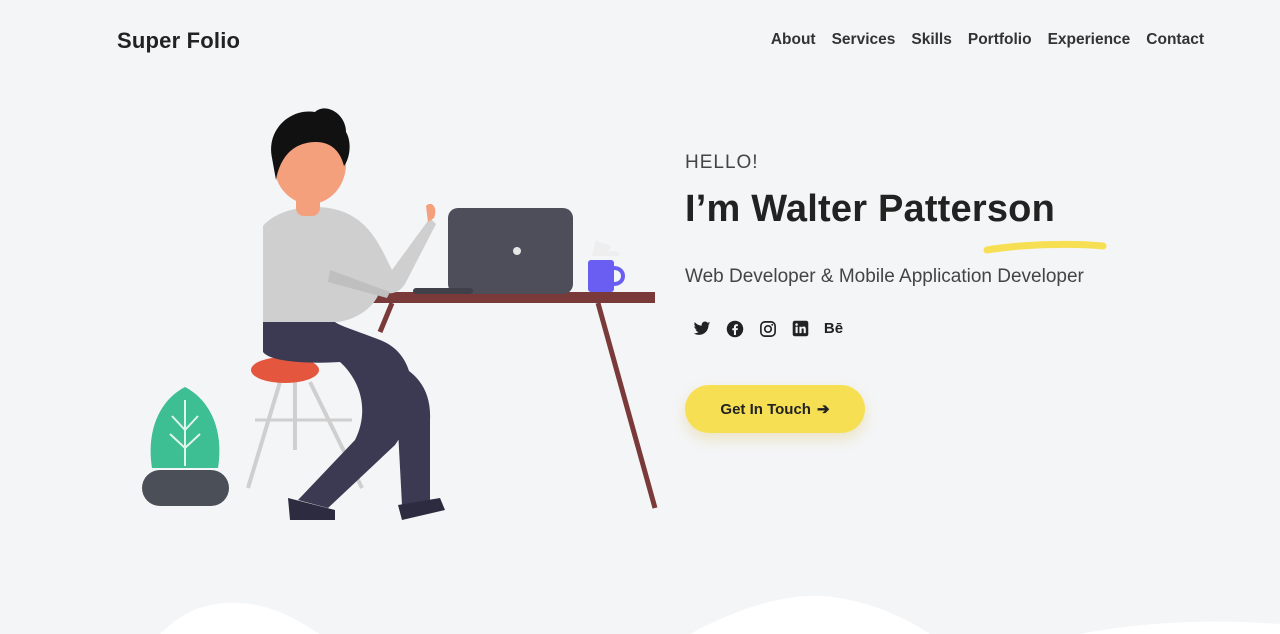  Describe the element at coordinates (948, 328) in the screenshot. I see `social-links: Bē` at that location.